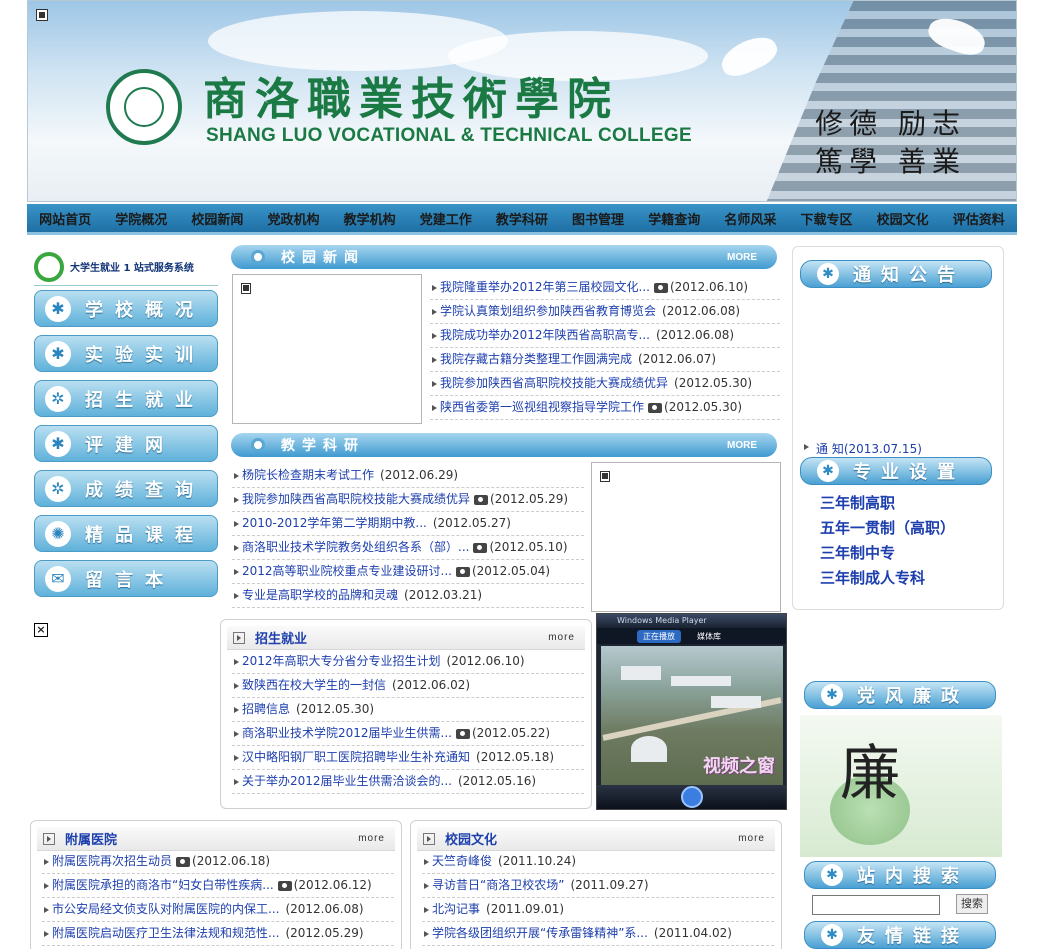 The height and width of the screenshot is (949, 1044). Describe the element at coordinates (536, 359) in the screenshot. I see `news-link: 我院存藏古籍分类整理工作圆满完成` at that location.